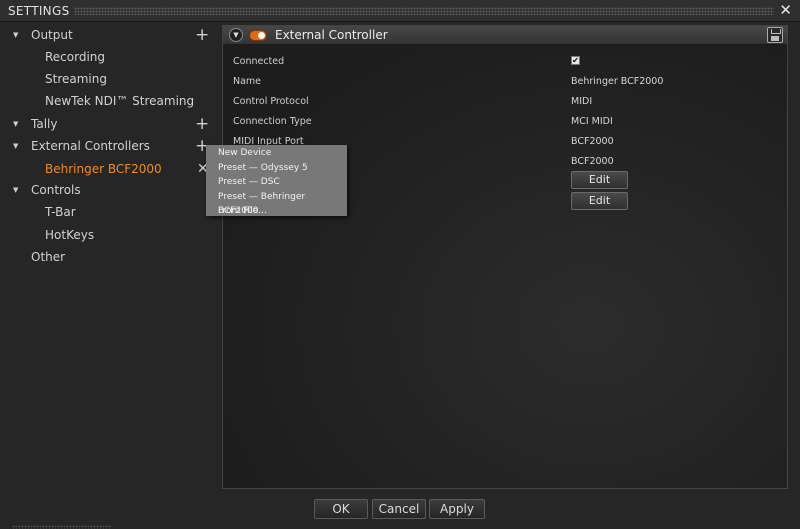  What do you see at coordinates (271, 101) in the screenshot?
I see `property-label: Control Protocol` at bounding box center [271, 101].